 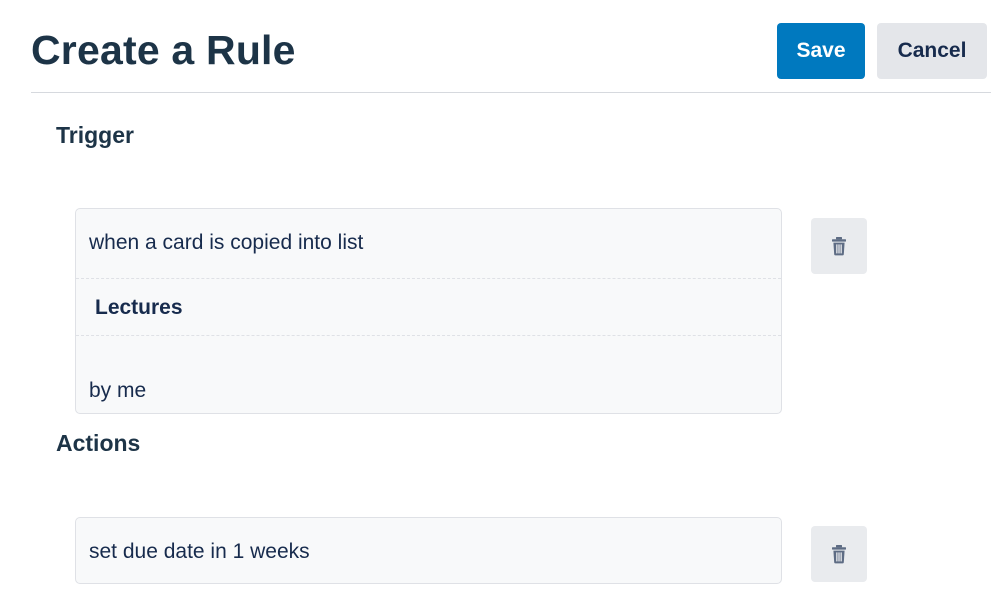 I want to click on action-text: set due date in 1 weeks, so click(x=199, y=551).